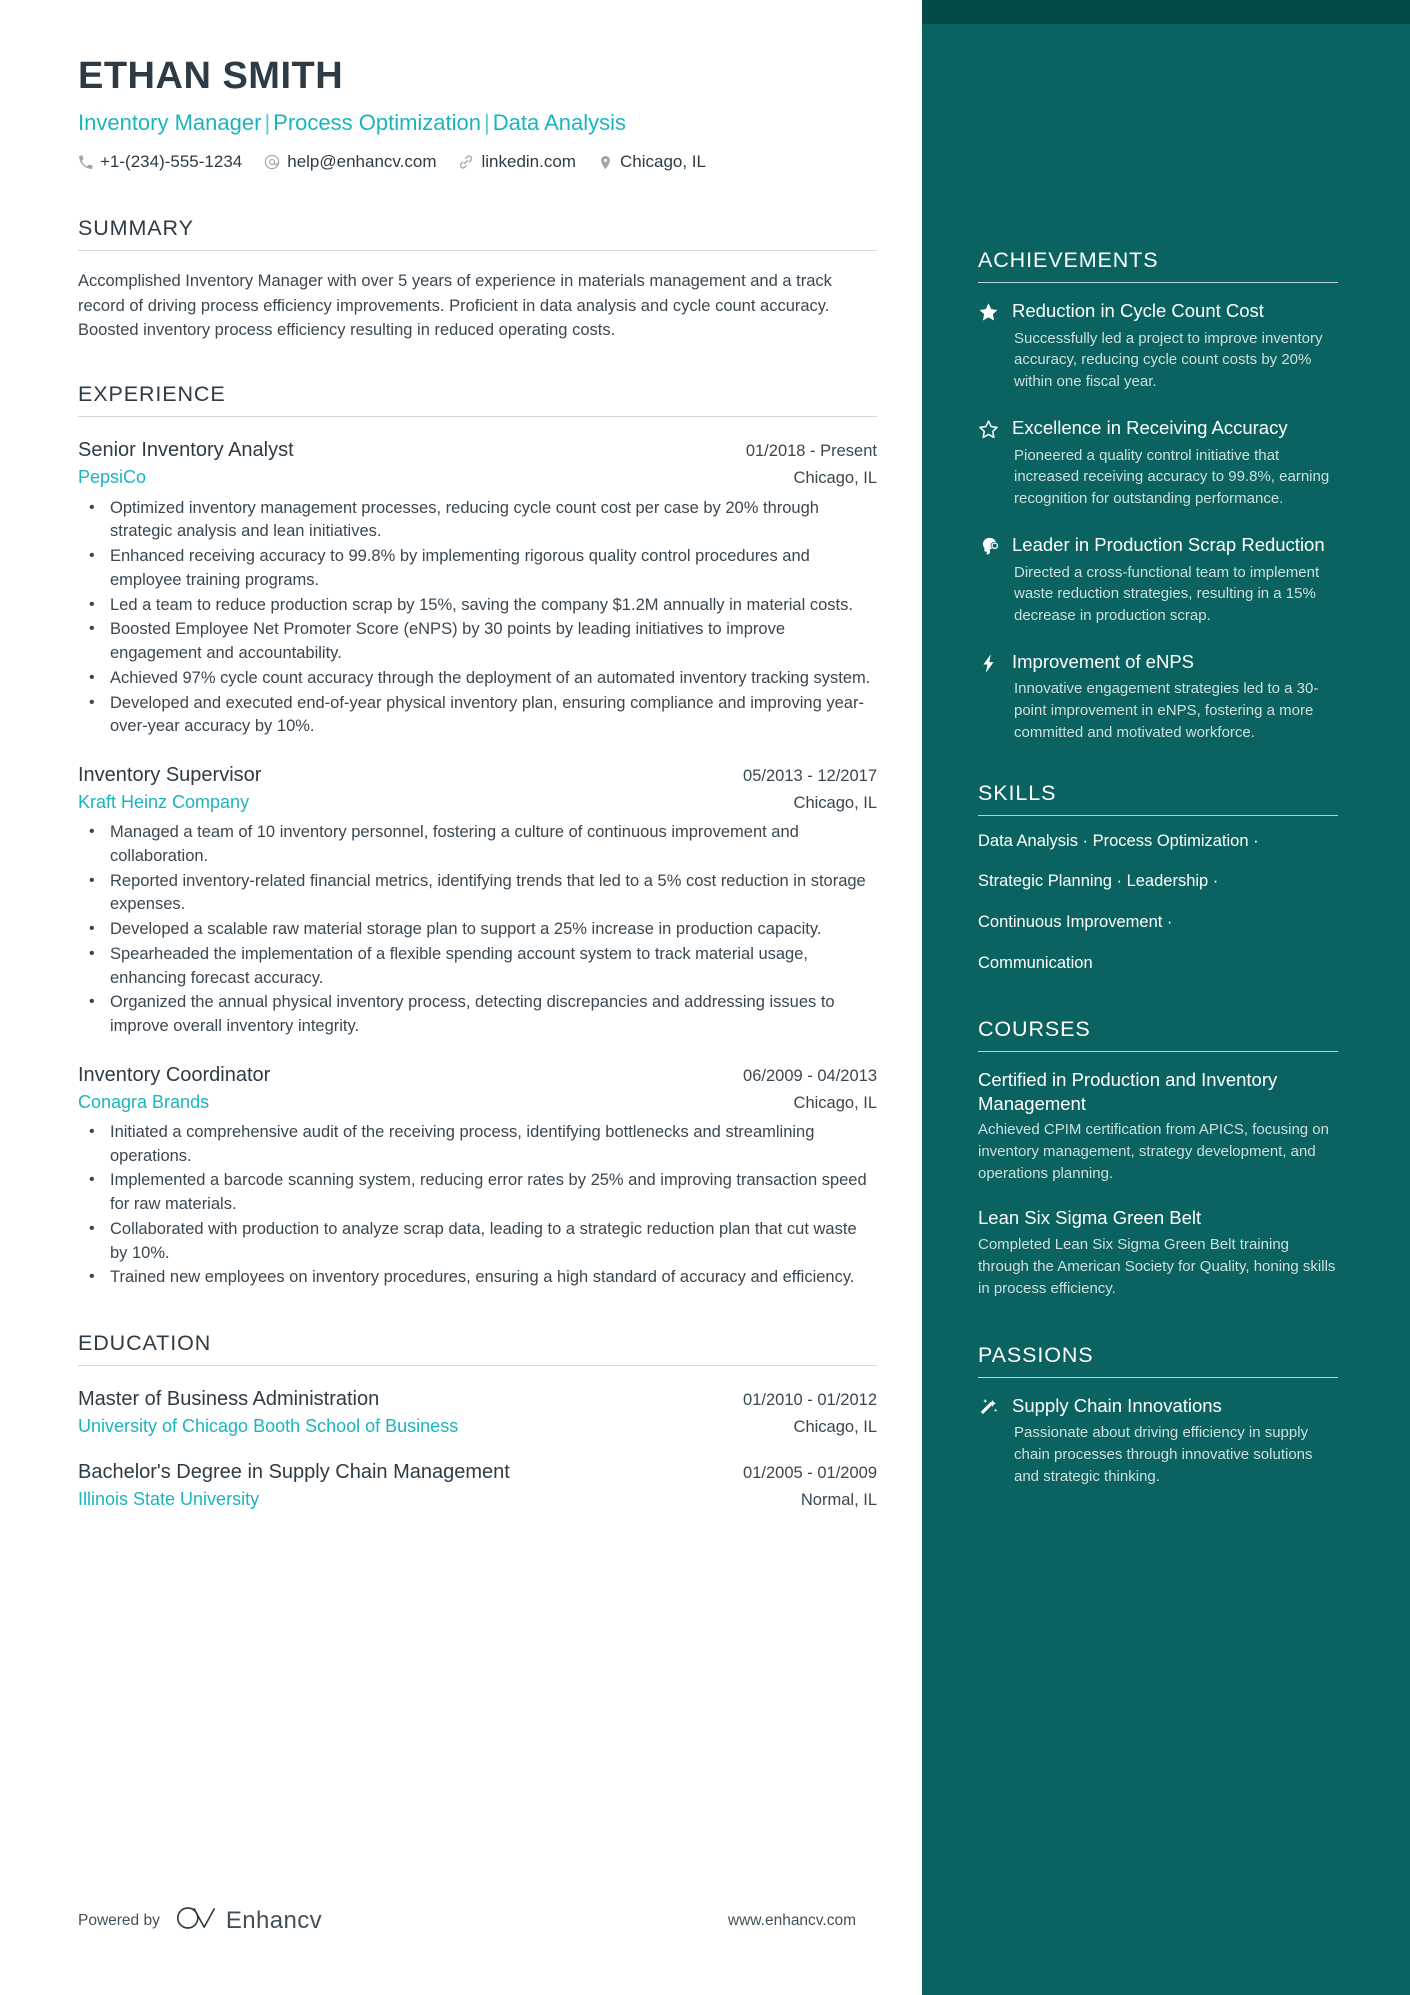 This screenshot has width=1410, height=1995. What do you see at coordinates (810, 1400) in the screenshot?
I see `education-dates: 01/2010 - 01/2012` at bounding box center [810, 1400].